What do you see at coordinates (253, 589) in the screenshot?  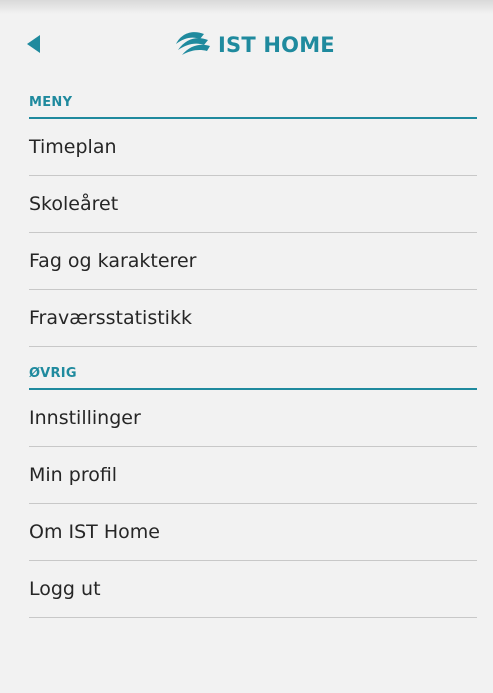 I see `menu-item-logg-ut: Logg ut` at bounding box center [253, 589].